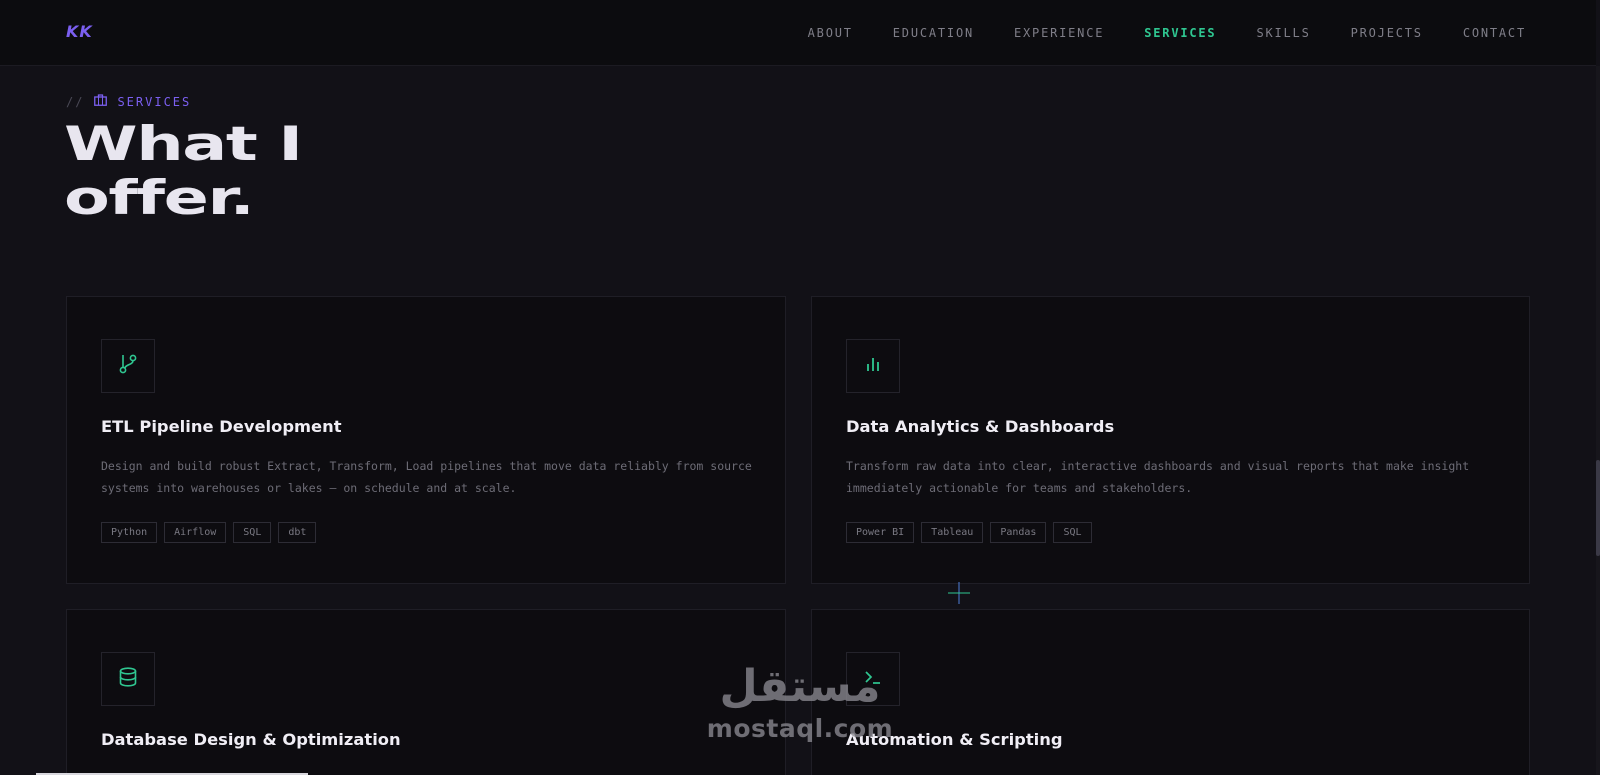  I want to click on page-title: What I offer., so click(183, 171).